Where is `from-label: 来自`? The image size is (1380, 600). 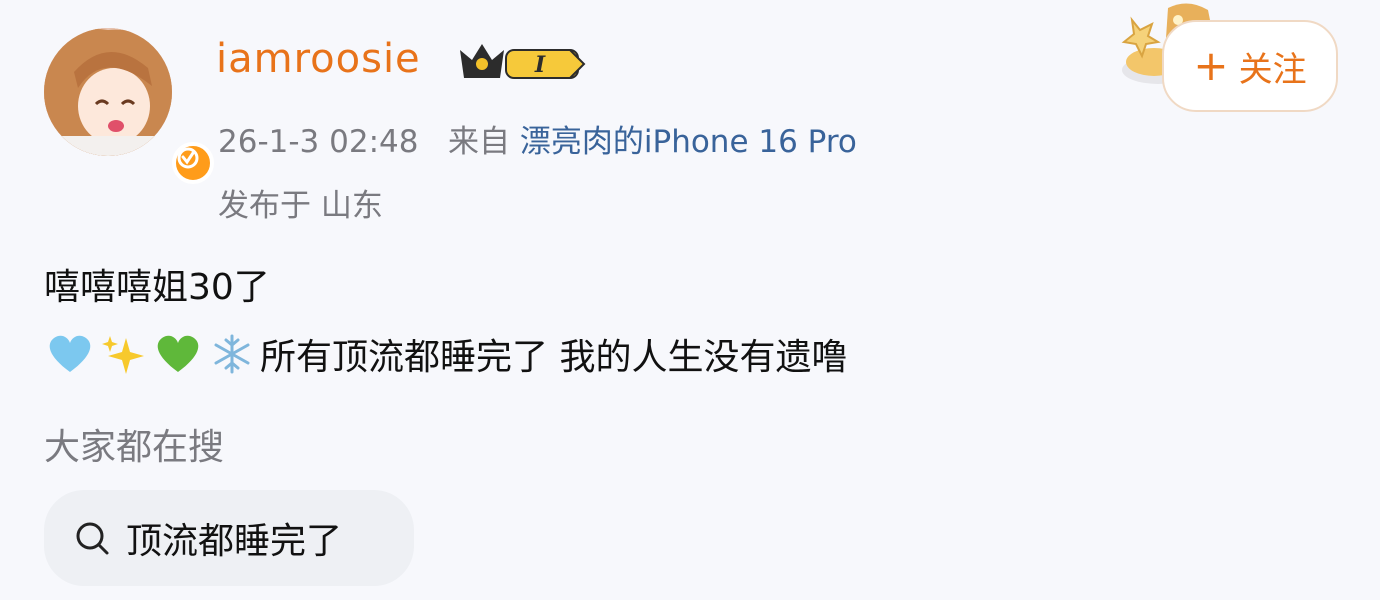 from-label: 来自 is located at coordinates (479, 142).